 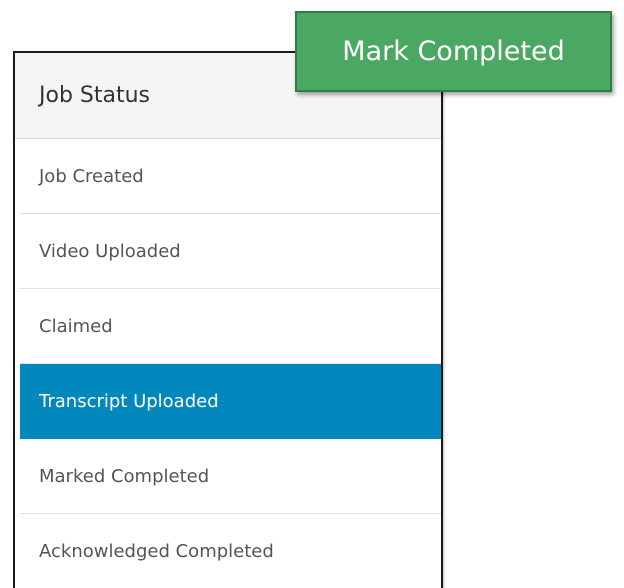 What do you see at coordinates (230, 176) in the screenshot?
I see `status-item-job-created: Job Created` at bounding box center [230, 176].